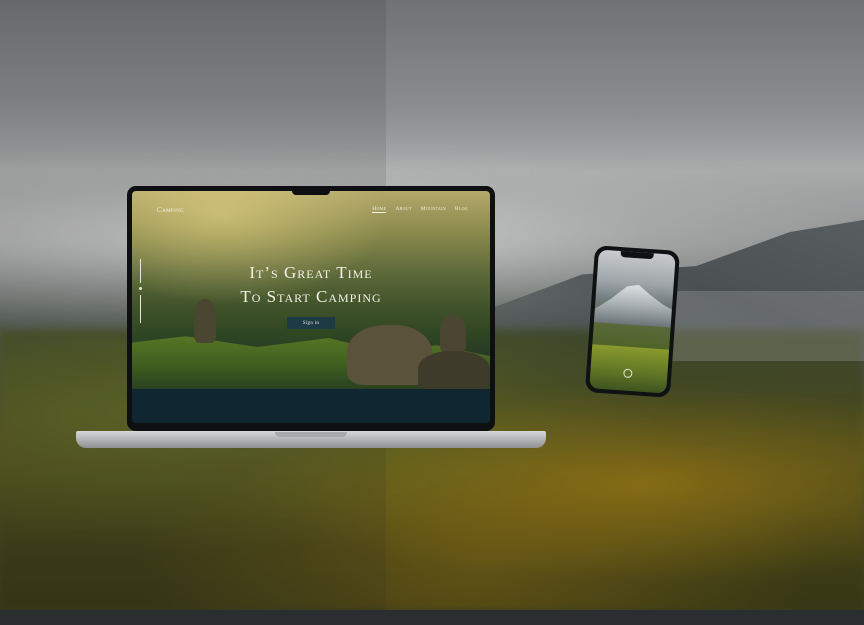  I want to click on nav-about-link: About, so click(403, 209).